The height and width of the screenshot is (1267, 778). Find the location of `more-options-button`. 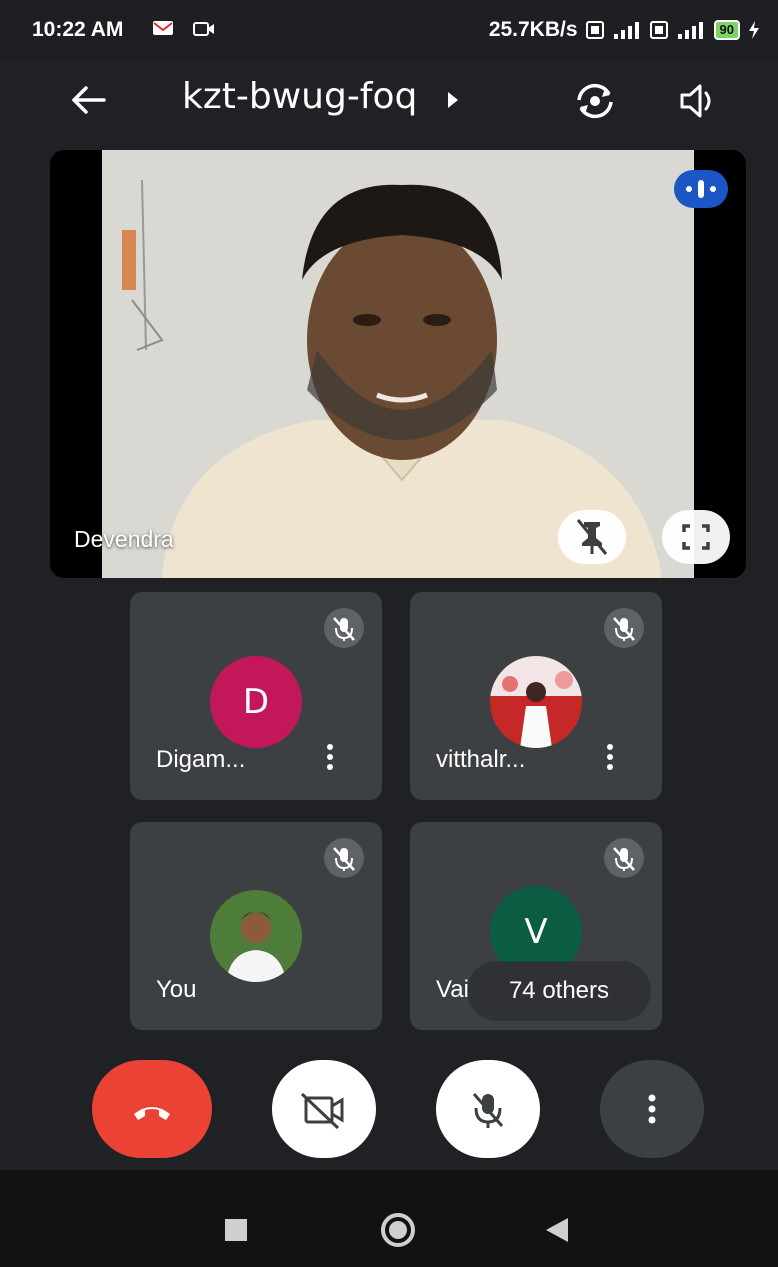

more-options-button is located at coordinates (652, 1109).